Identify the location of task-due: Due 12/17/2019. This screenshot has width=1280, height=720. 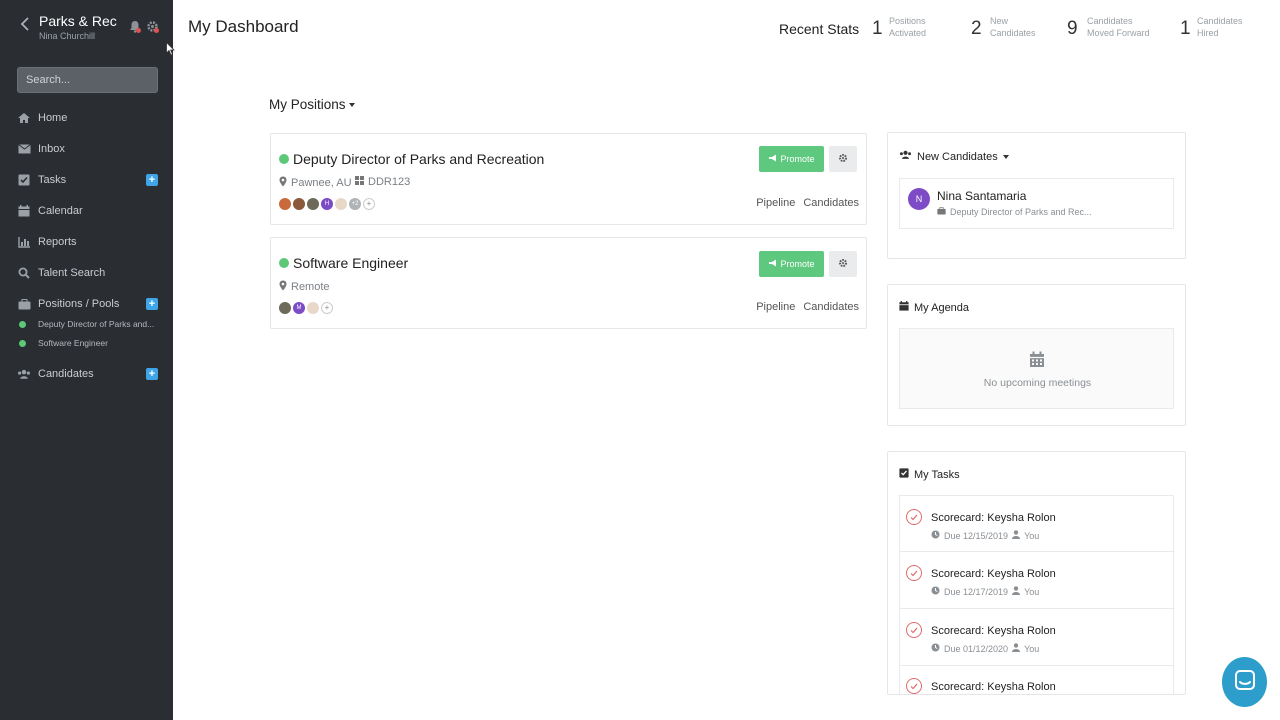
(976, 591).